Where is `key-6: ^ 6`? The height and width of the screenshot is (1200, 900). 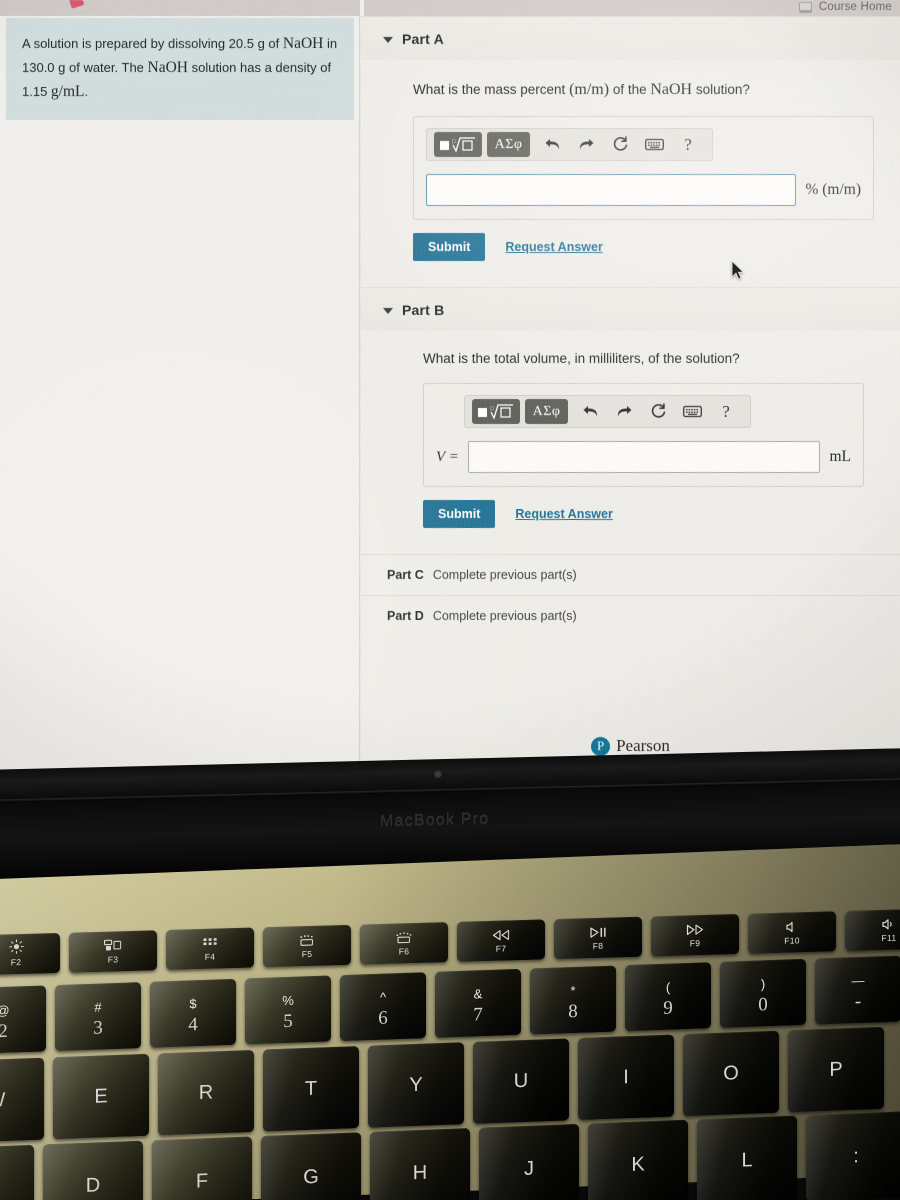
key-6: ^ 6 is located at coordinates (383, 1007).